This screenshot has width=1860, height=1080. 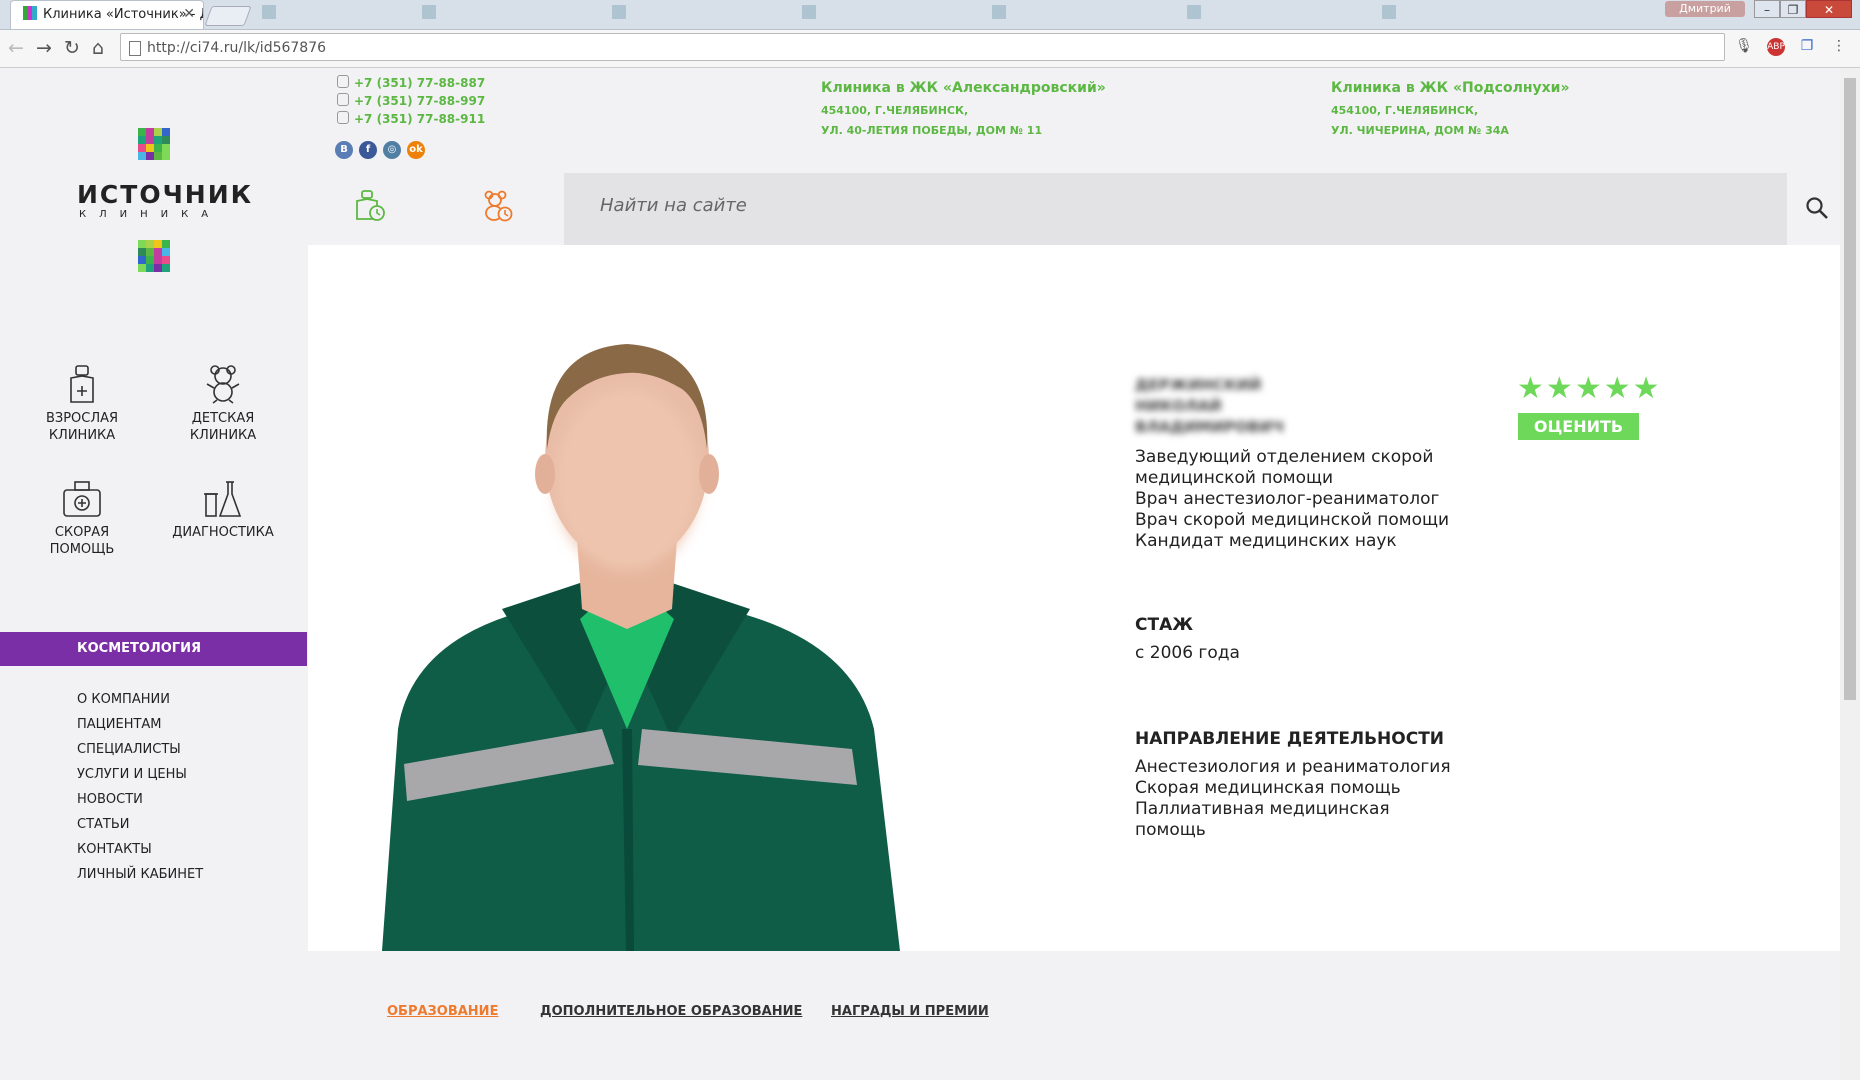 What do you see at coordinates (1705, 9) in the screenshot?
I see `browser-user-button: Дмитрий` at bounding box center [1705, 9].